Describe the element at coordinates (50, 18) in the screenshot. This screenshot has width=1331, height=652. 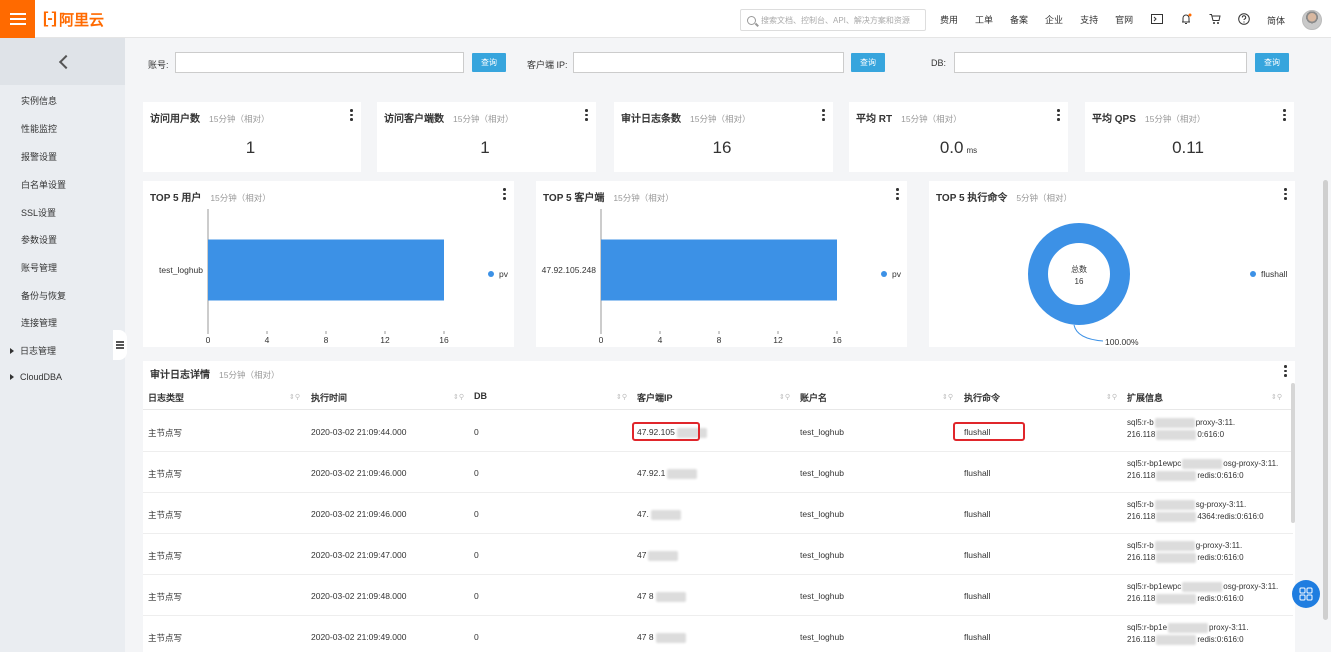
I see `logo-mark: [-]` at that location.